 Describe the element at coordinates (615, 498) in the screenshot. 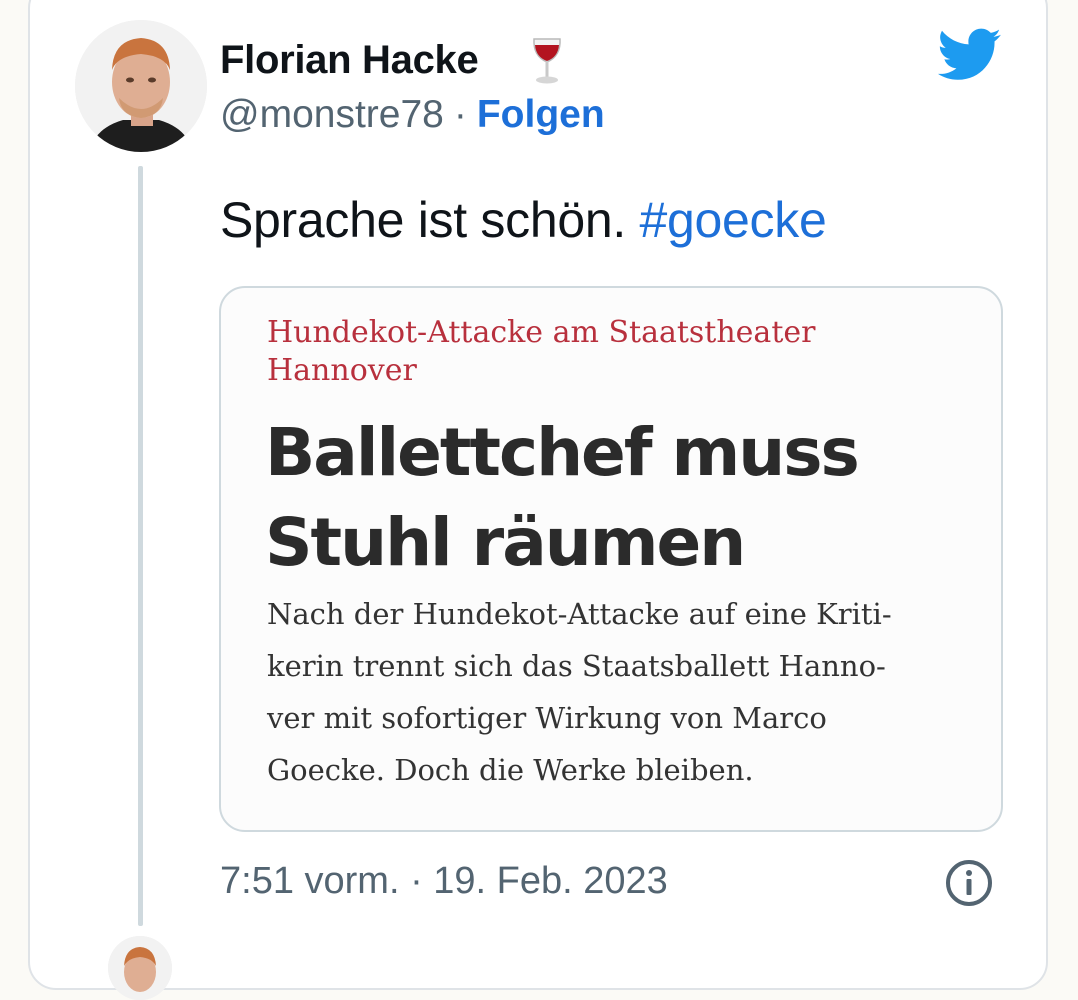

I see `article-headline: Ballettchef muss Stuhl räumen` at that location.